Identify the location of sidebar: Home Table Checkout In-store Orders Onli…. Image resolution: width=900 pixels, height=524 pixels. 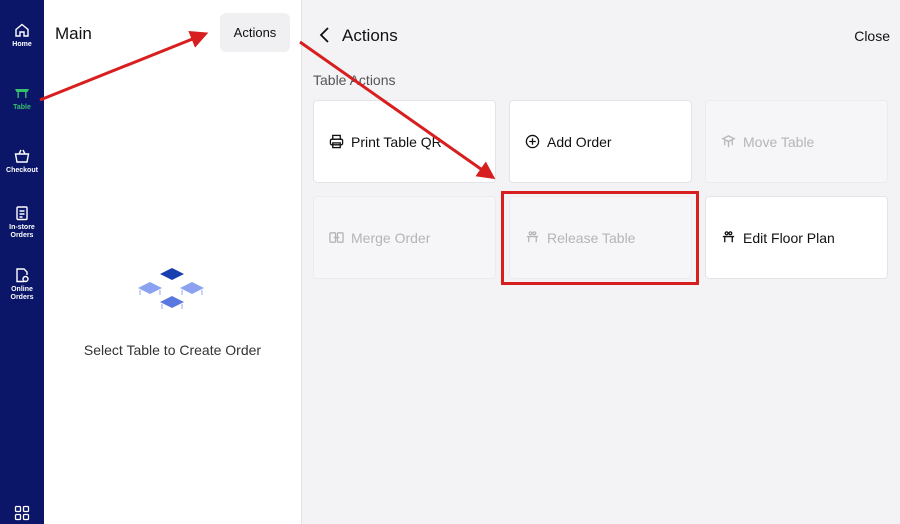
(22, 262).